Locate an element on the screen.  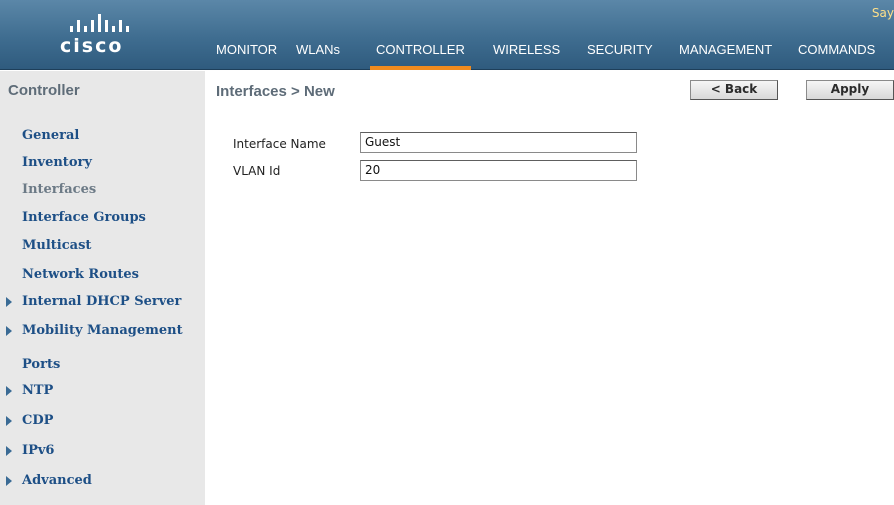
cisco-bridge-icon is located at coordinates (101, 22).